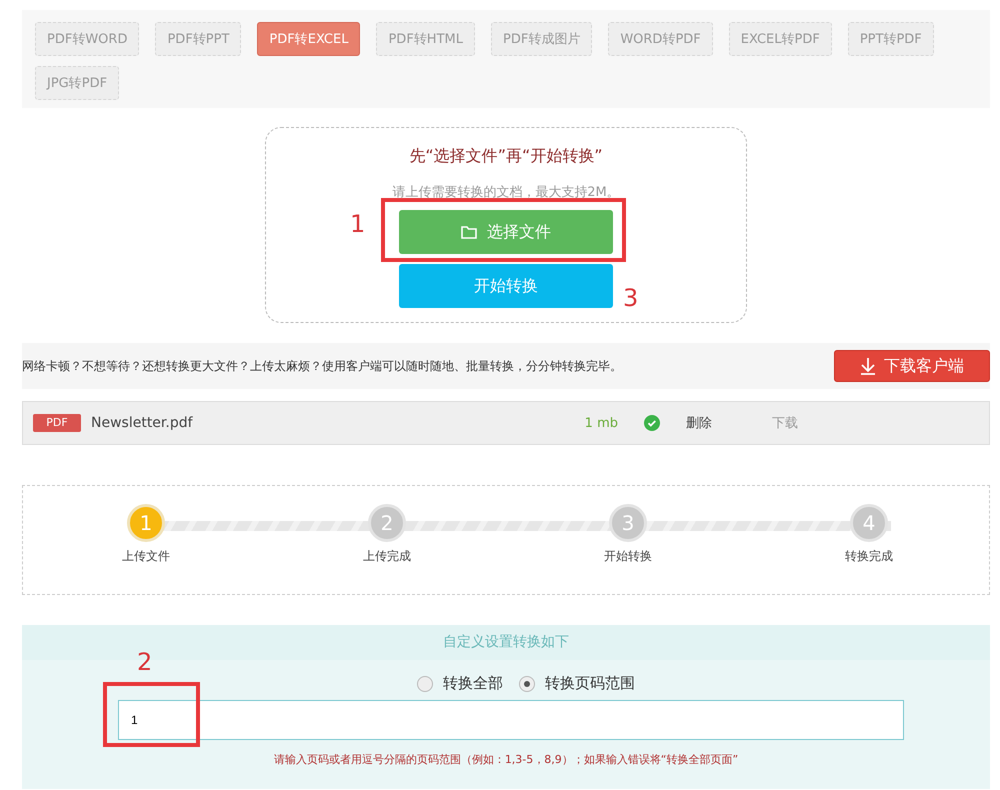 The width and height of the screenshot is (1000, 790). What do you see at coordinates (506, 156) in the screenshot?
I see `upload-title: 先“选择文件”再“开始转换”` at bounding box center [506, 156].